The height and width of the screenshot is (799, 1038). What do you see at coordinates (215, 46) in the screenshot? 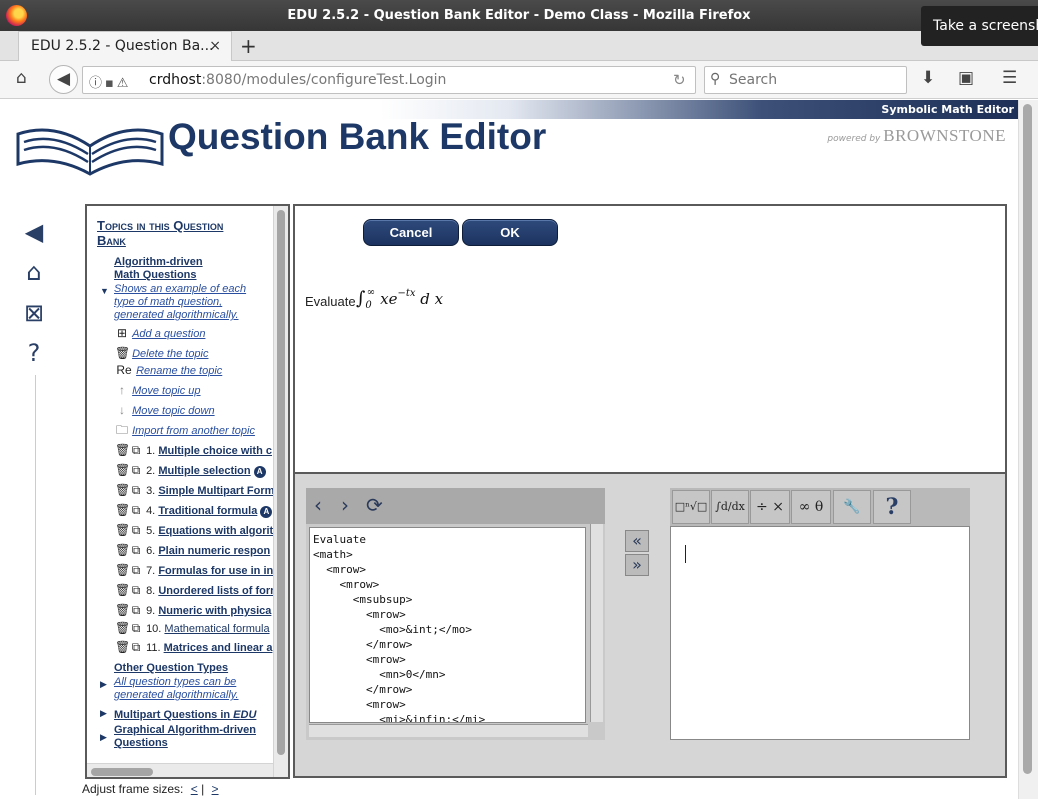
I see `tab-close-icon: ×` at bounding box center [215, 46].